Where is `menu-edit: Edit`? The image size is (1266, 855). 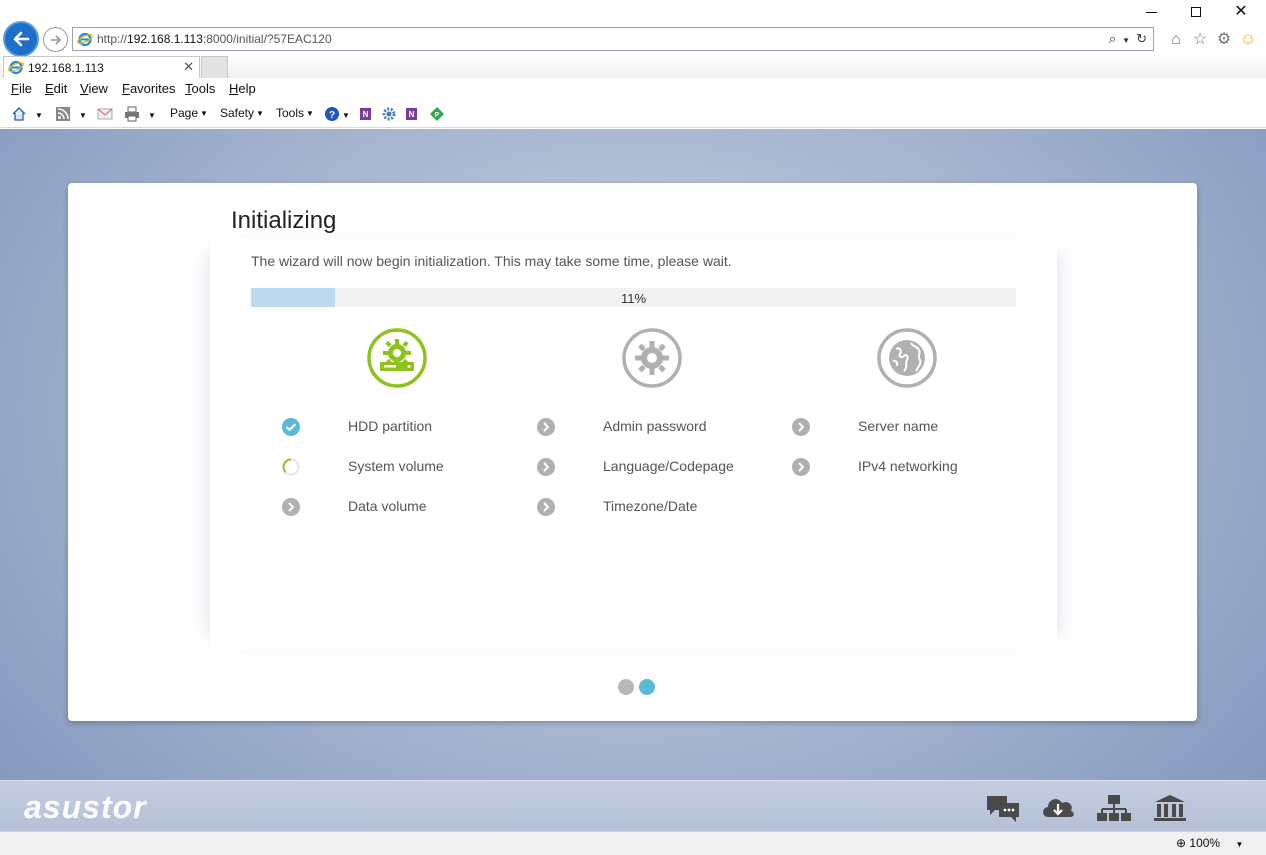
menu-edit: Edit is located at coordinates (56, 88).